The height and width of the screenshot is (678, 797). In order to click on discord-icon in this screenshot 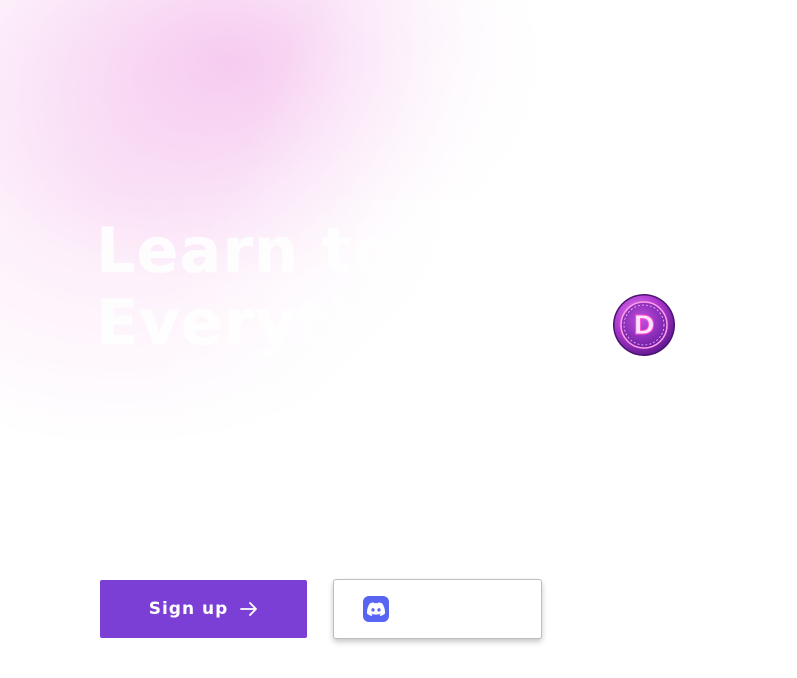, I will do `click(375, 609)`.